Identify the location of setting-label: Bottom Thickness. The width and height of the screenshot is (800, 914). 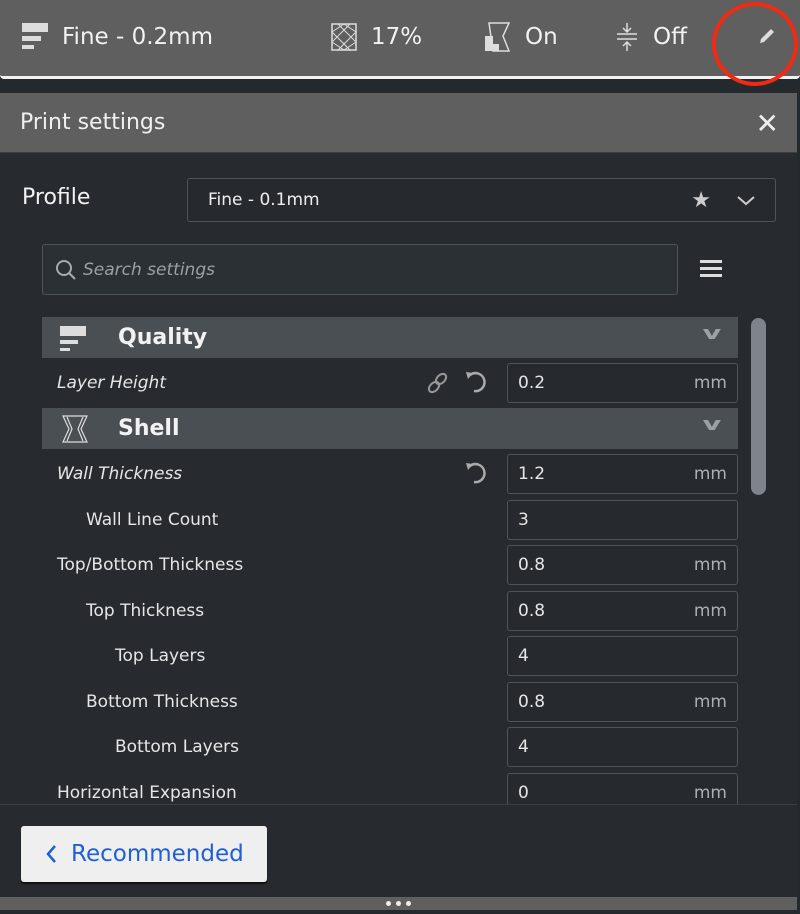
(162, 702).